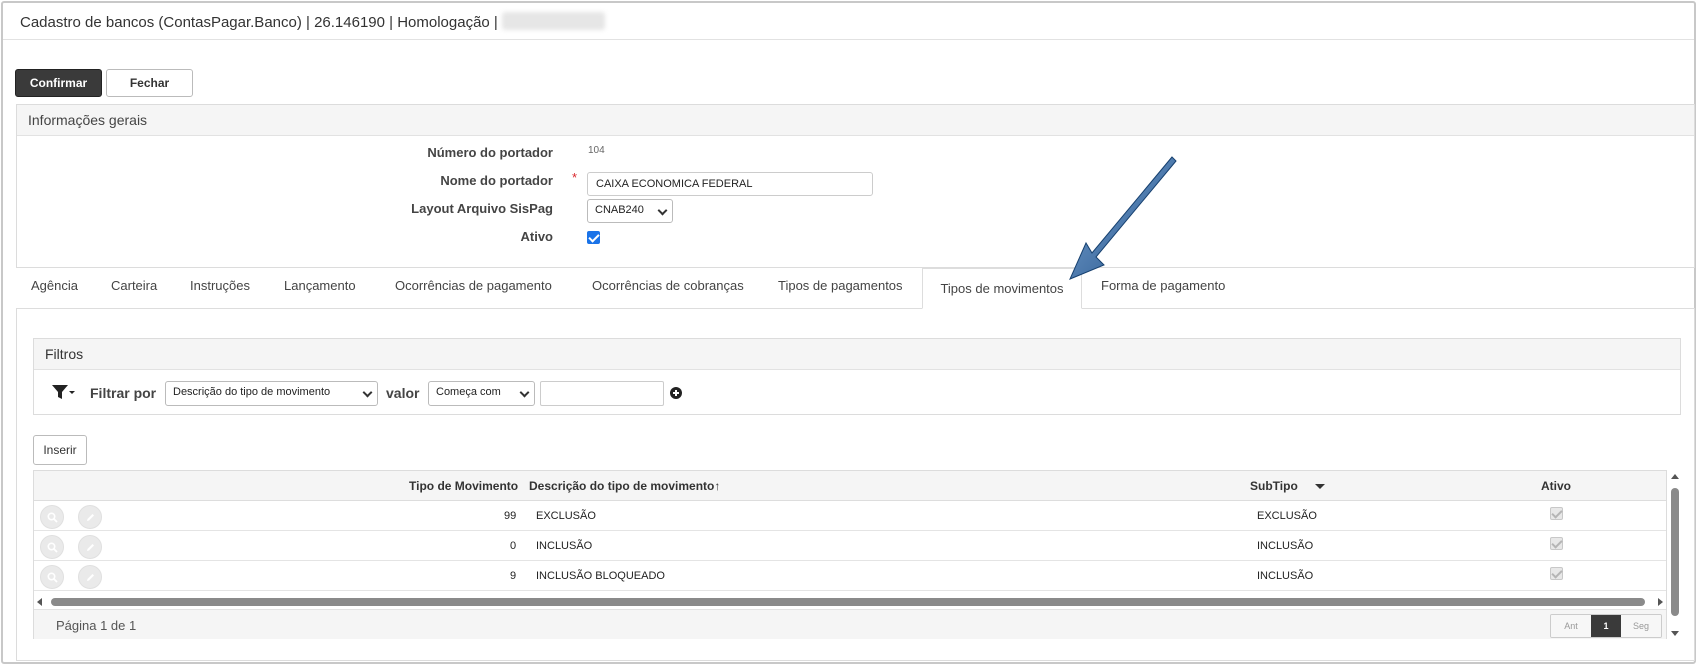  Describe the element at coordinates (668, 285) in the screenshot. I see `tab-ocorrencias-cobrancas: Ocorrências de cobranças` at that location.